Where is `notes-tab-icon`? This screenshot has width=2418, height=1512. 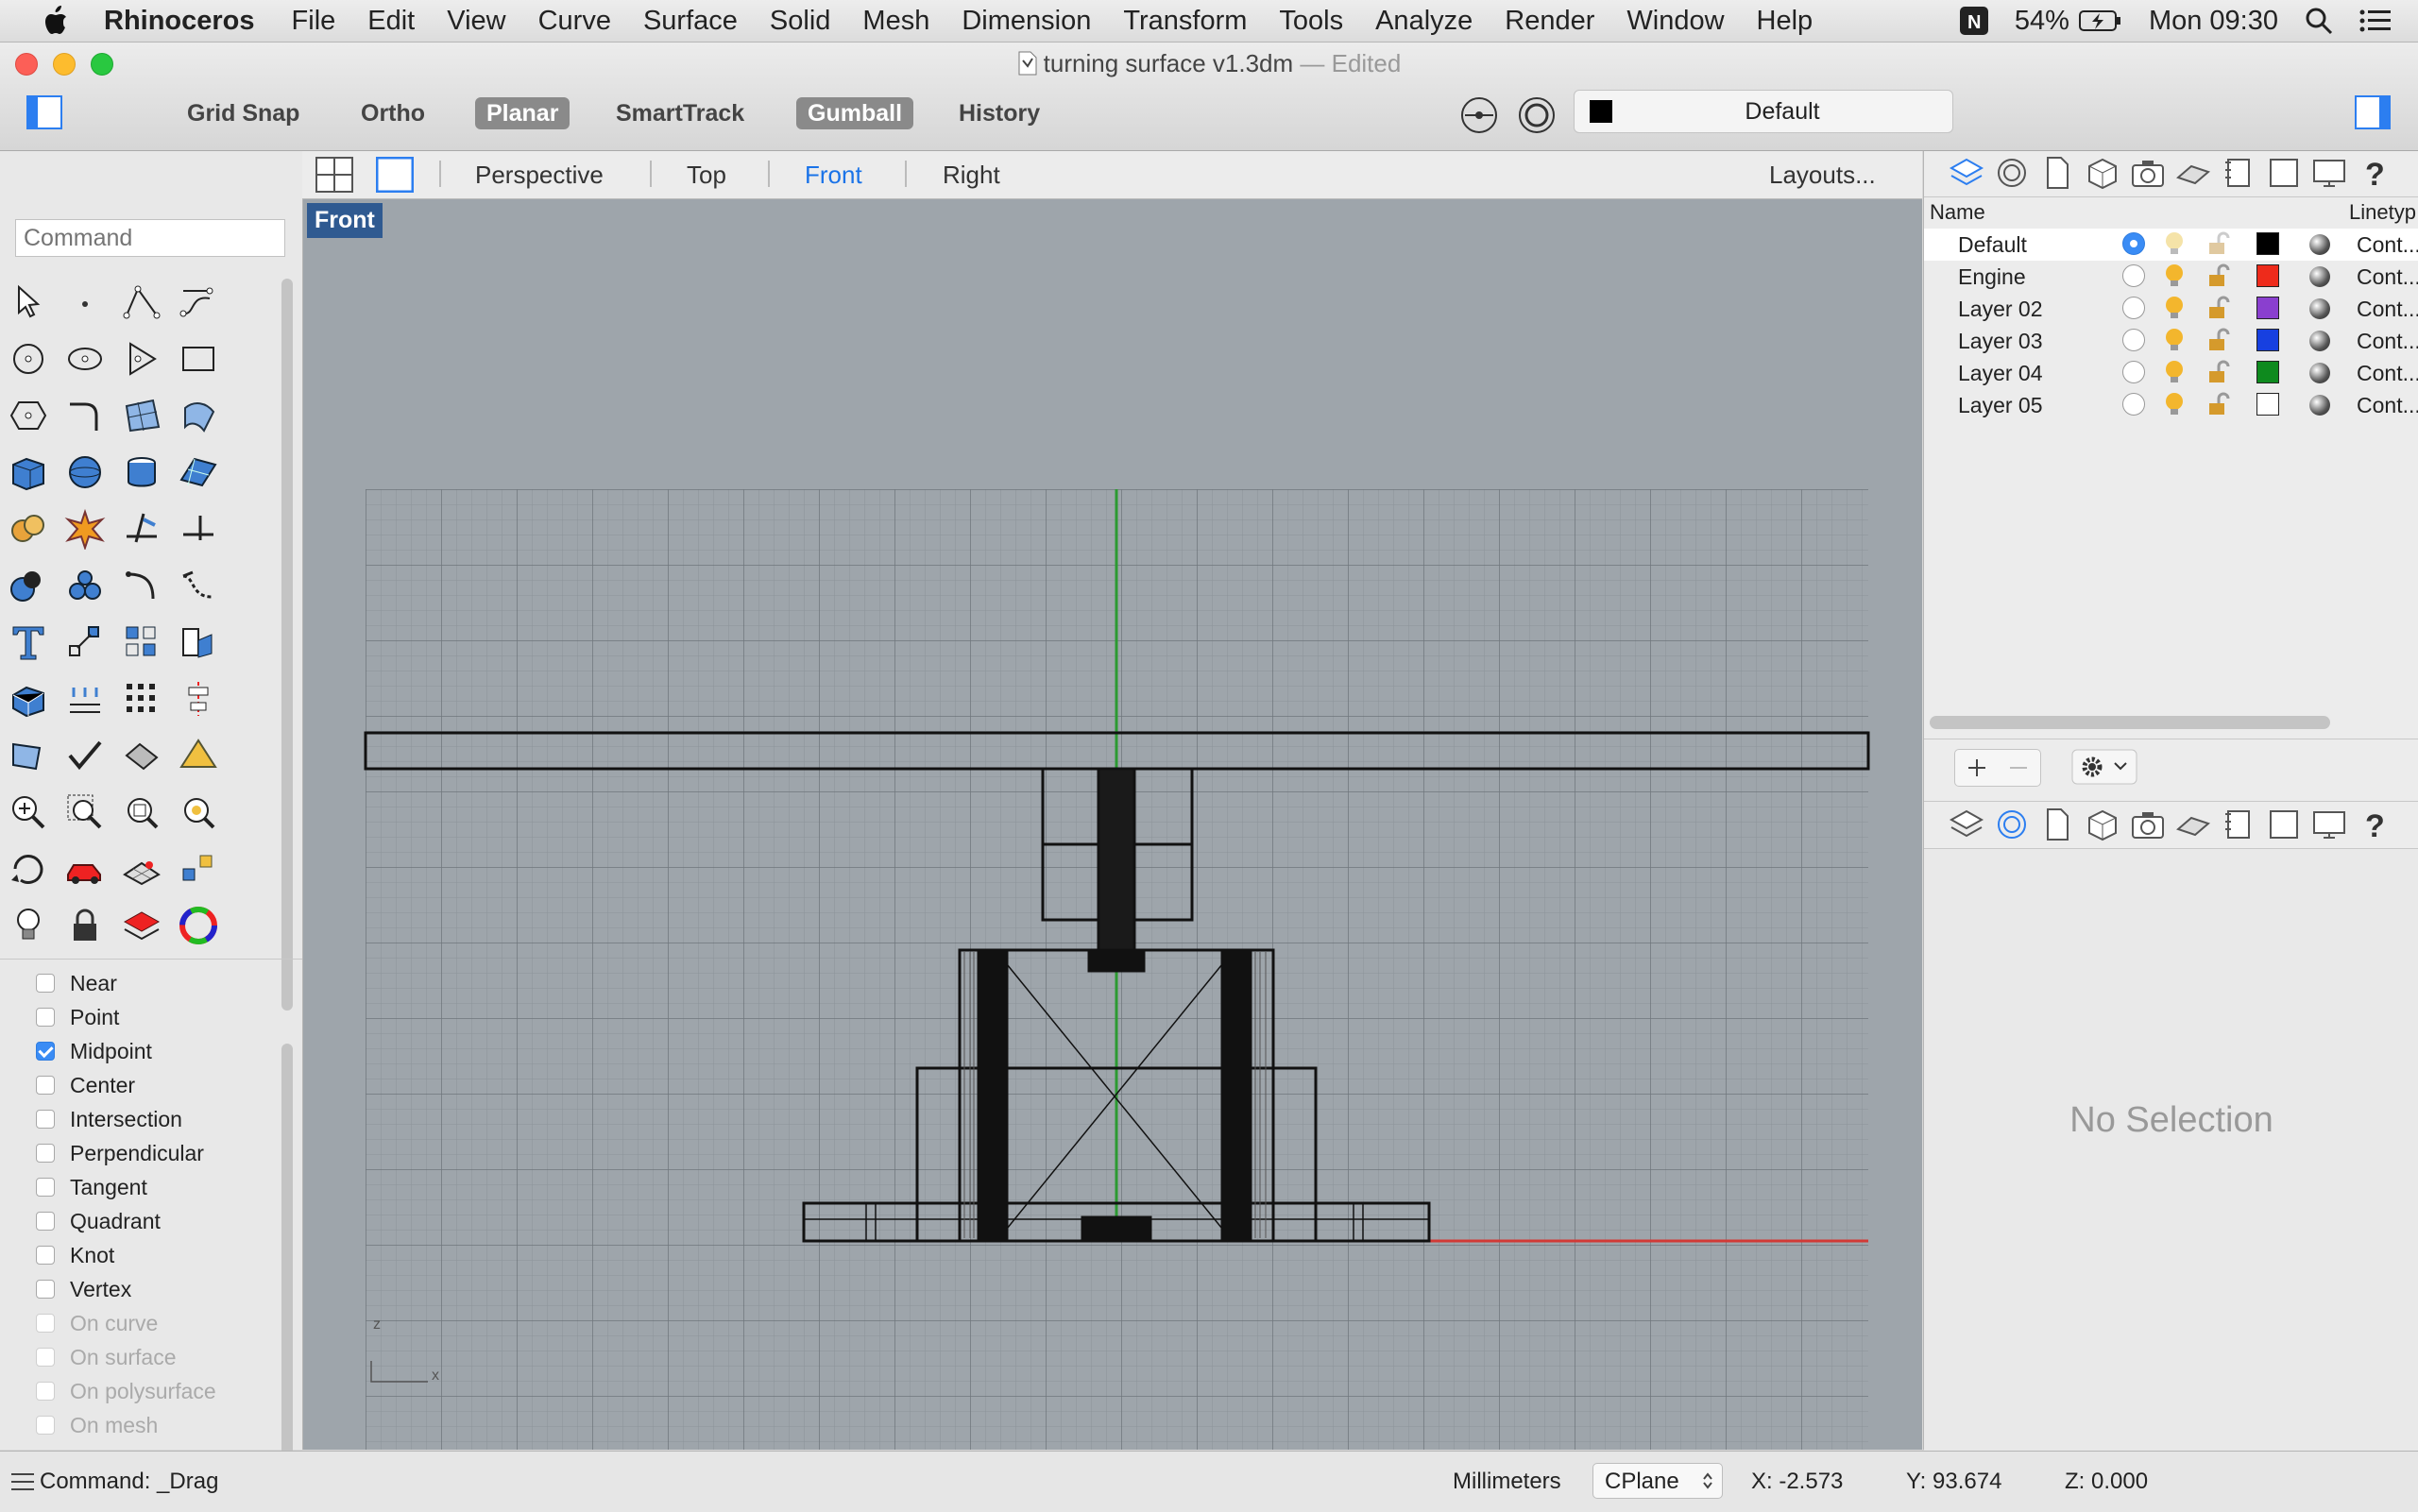
notes-tab-icon is located at coordinates (2238, 824).